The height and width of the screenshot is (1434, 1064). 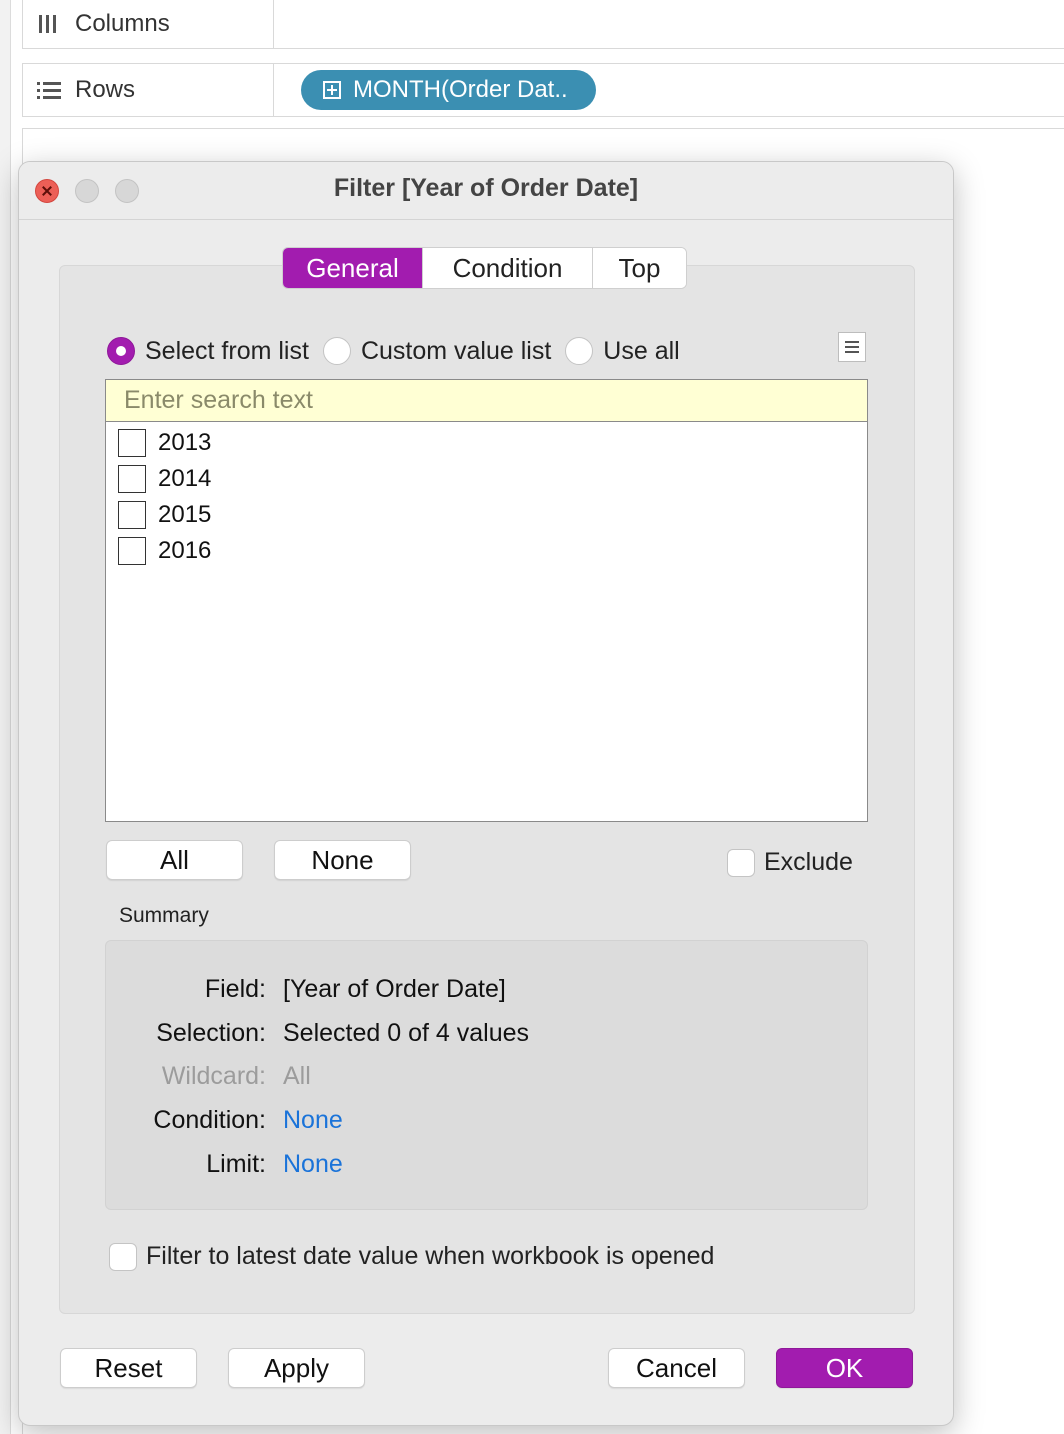 What do you see at coordinates (641, 351) in the screenshot?
I see `use-all-label: Use all` at bounding box center [641, 351].